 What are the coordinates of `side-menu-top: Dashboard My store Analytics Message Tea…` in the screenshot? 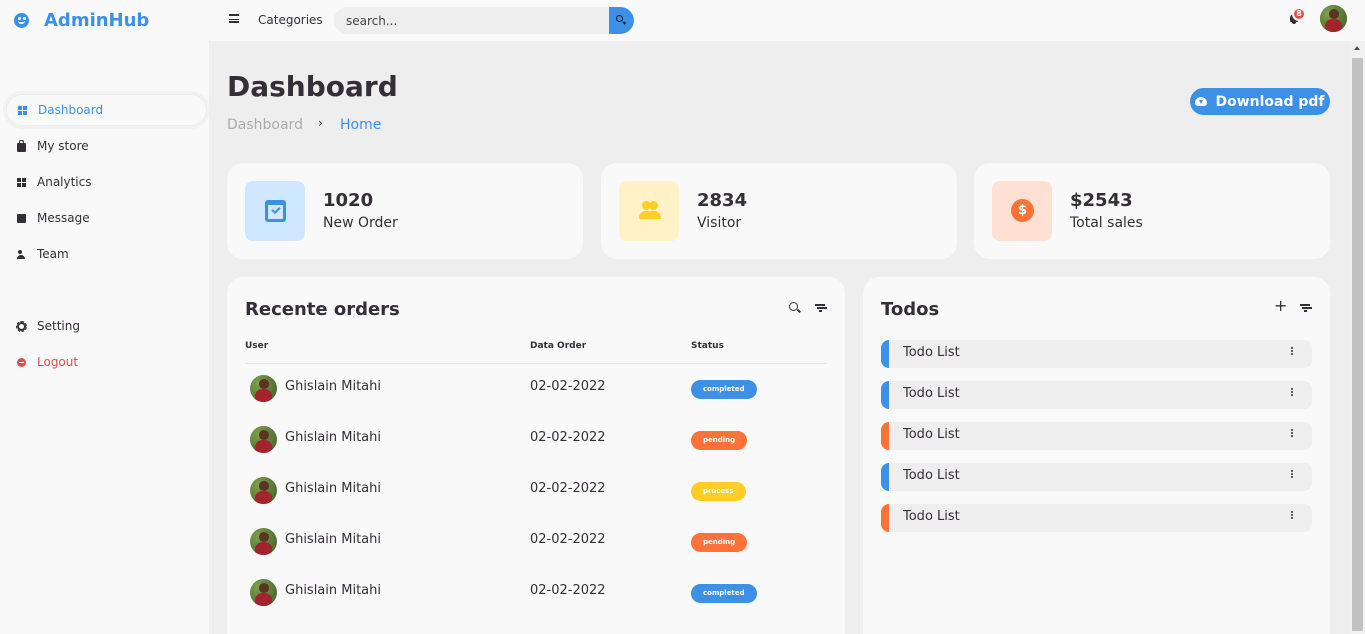 It's located at (104, 182).